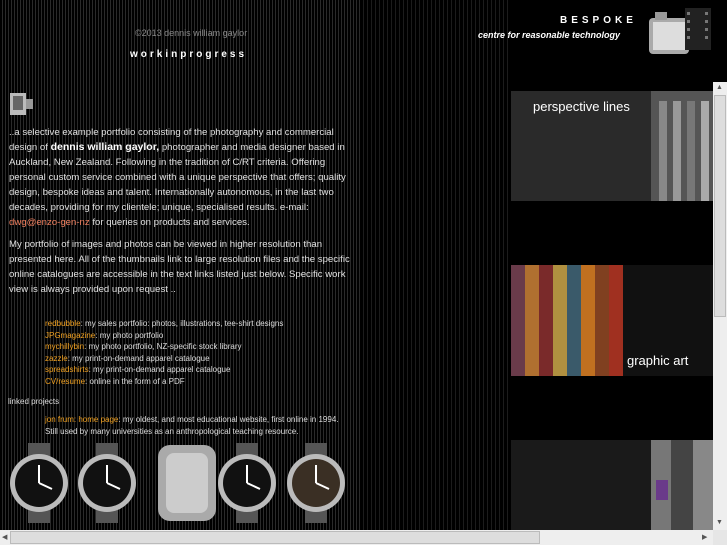 The image size is (727, 545). I want to click on link-spreadshirts: spreadshirts, so click(67, 369).